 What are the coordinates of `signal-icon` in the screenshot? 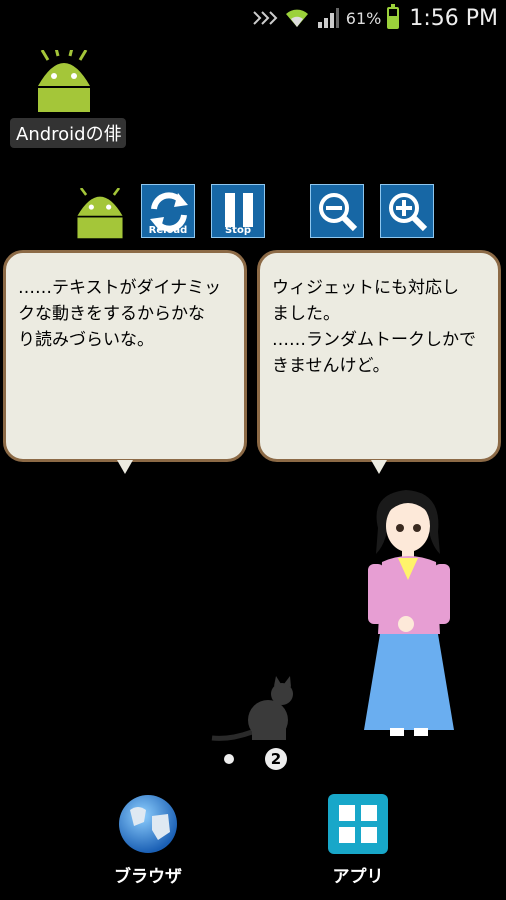 It's located at (328, 18).